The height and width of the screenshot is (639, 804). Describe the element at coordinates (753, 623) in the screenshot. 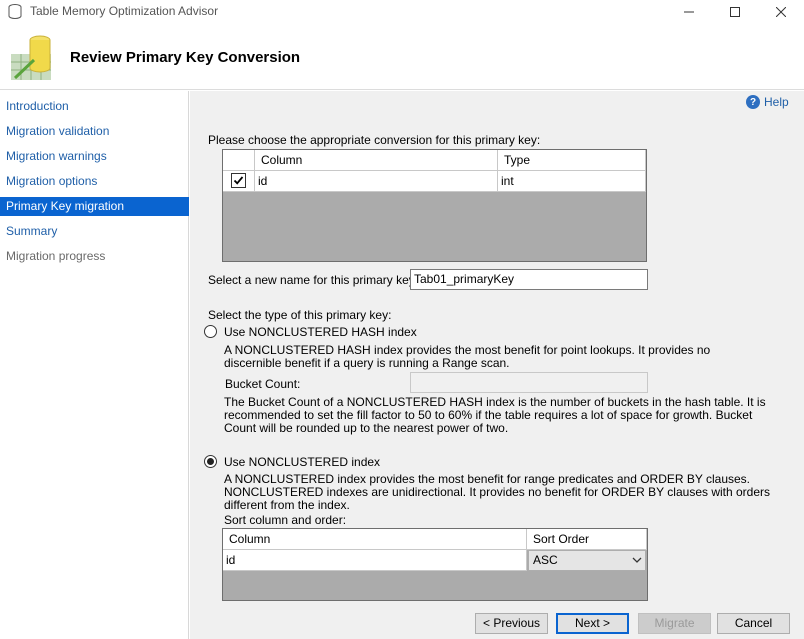

I see `cancel-button: Cancel` at that location.